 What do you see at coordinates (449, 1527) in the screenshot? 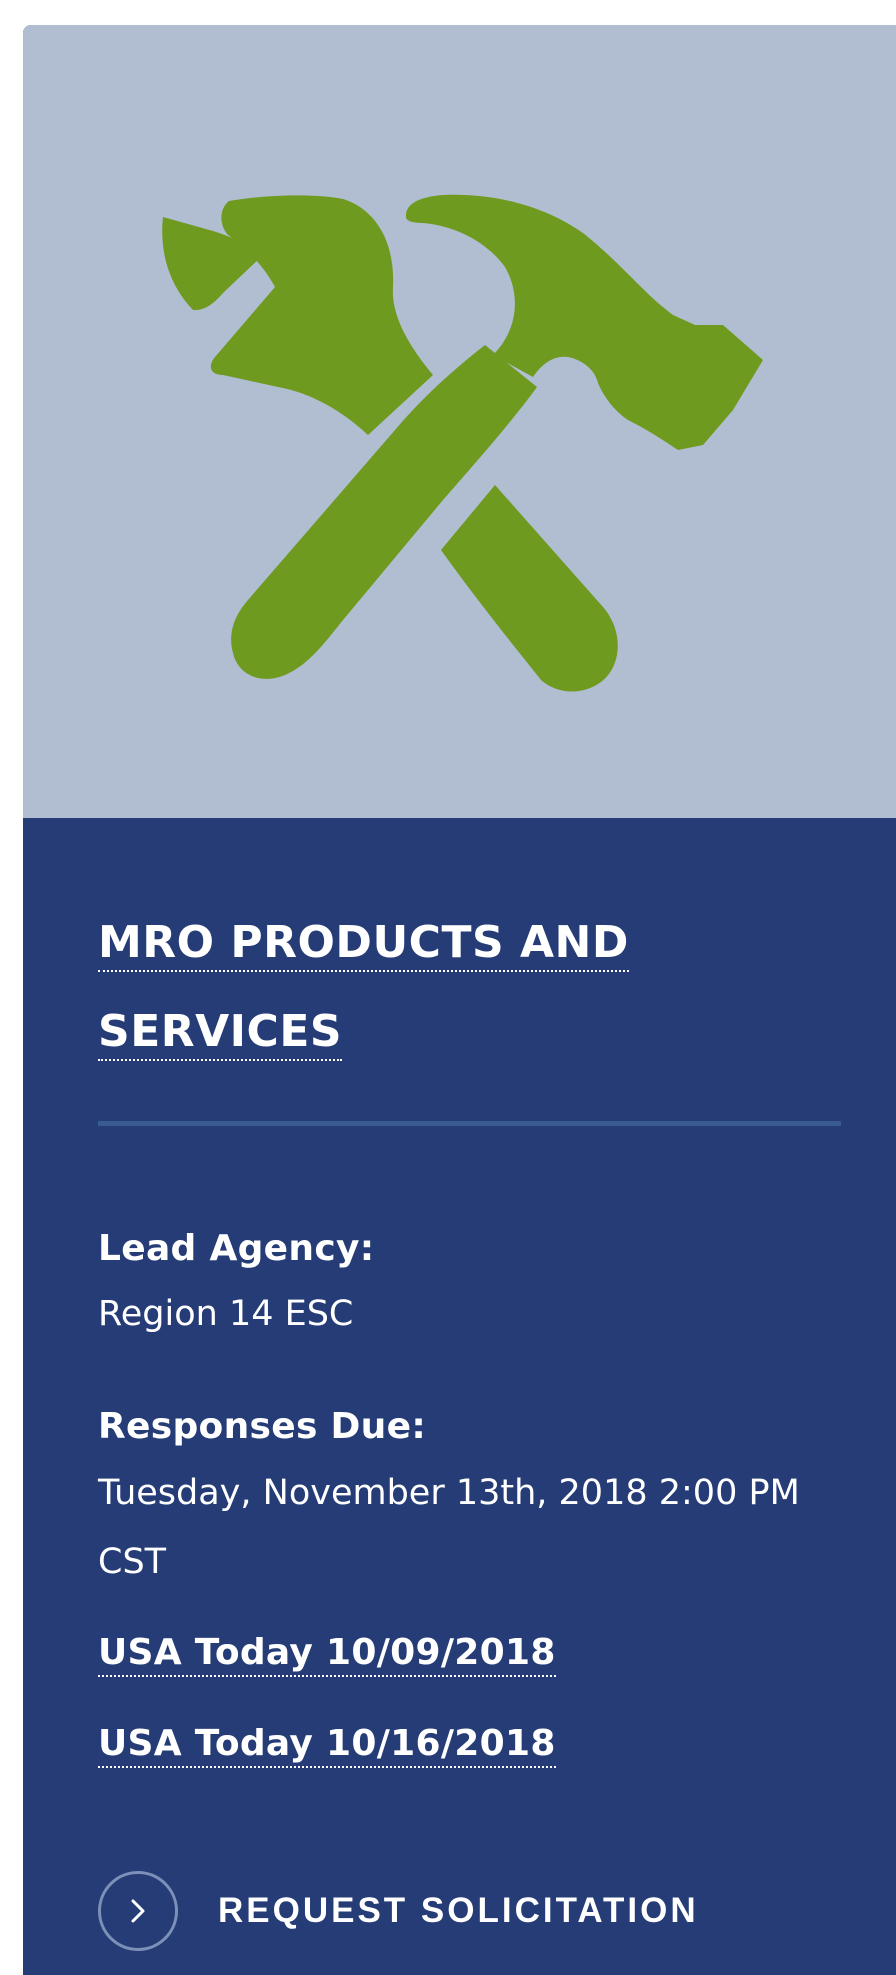
I see `responses-due-value: Tuesday, November 13th, 2018 2:00 PM CST` at bounding box center [449, 1527].